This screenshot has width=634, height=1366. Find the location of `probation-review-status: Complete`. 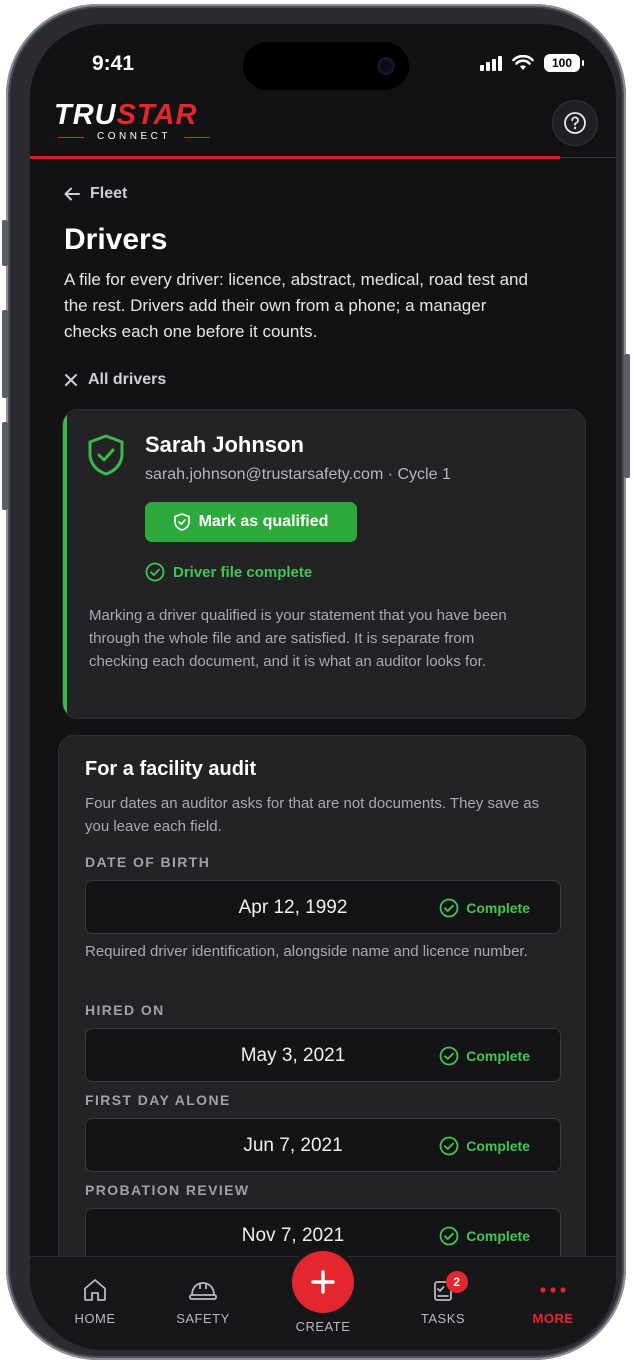

probation-review-status: Complete is located at coordinates (484, 1236).